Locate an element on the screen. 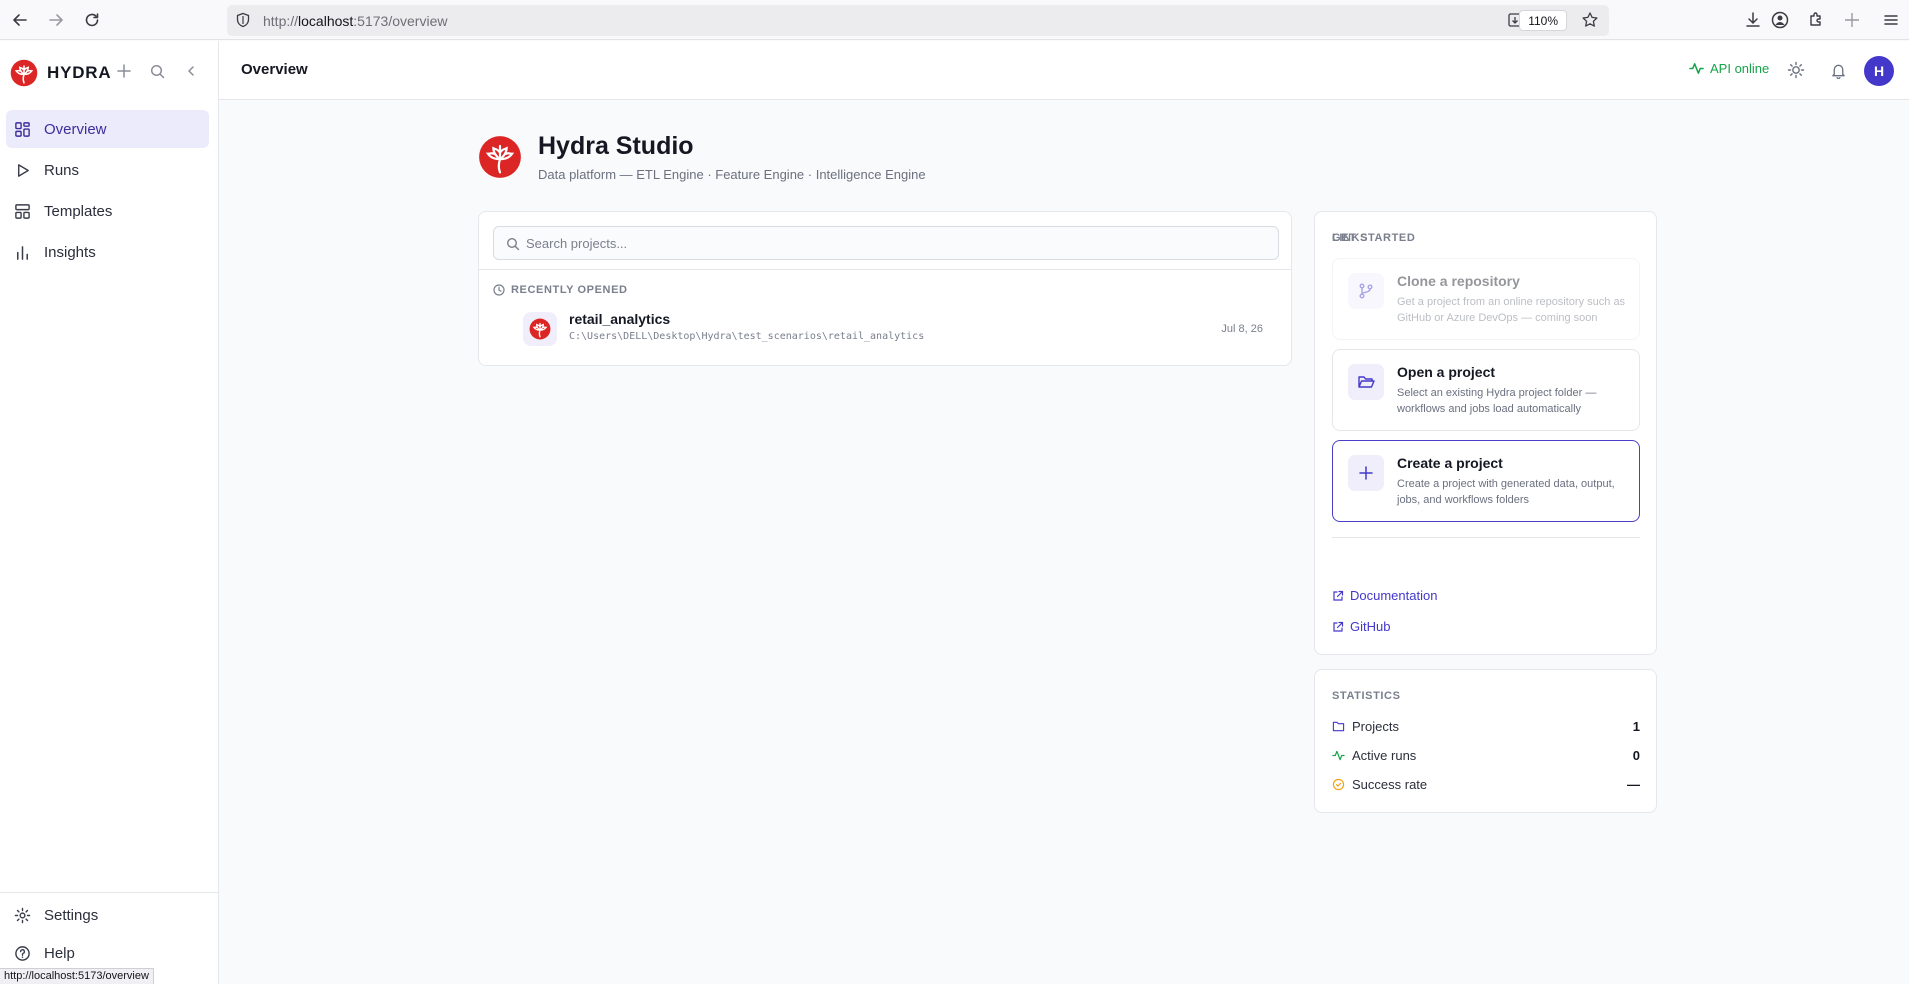  stat-projects: Projects 1 is located at coordinates (1486, 726).